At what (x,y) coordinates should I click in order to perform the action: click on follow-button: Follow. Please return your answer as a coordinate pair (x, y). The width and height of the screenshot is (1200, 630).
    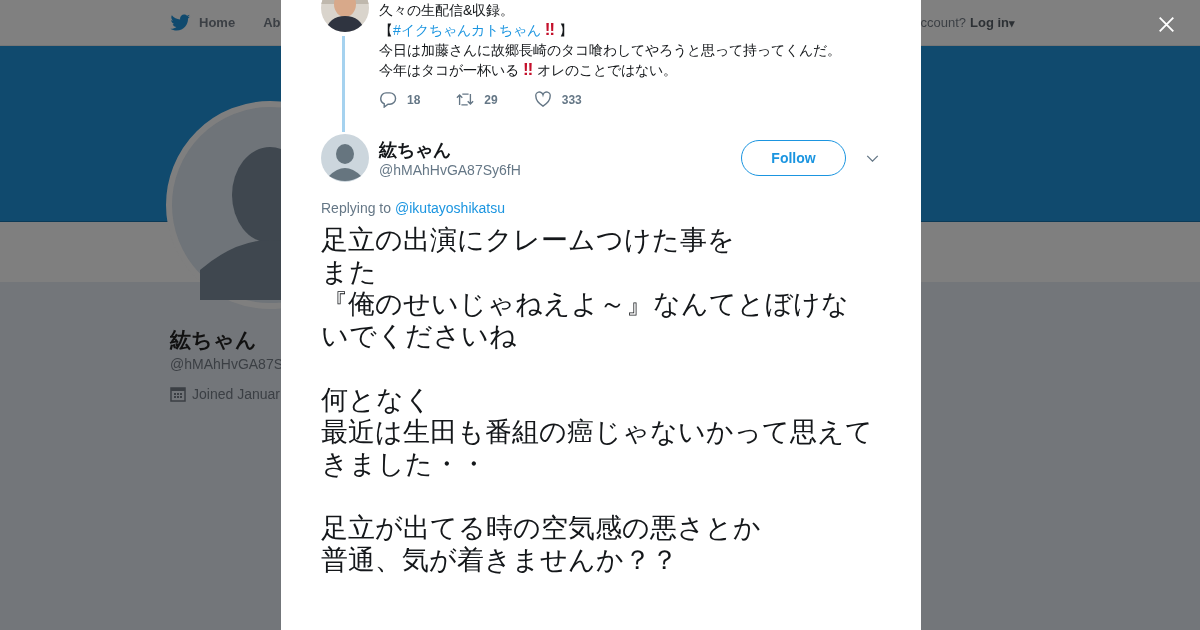
    Looking at the image, I should click on (793, 158).